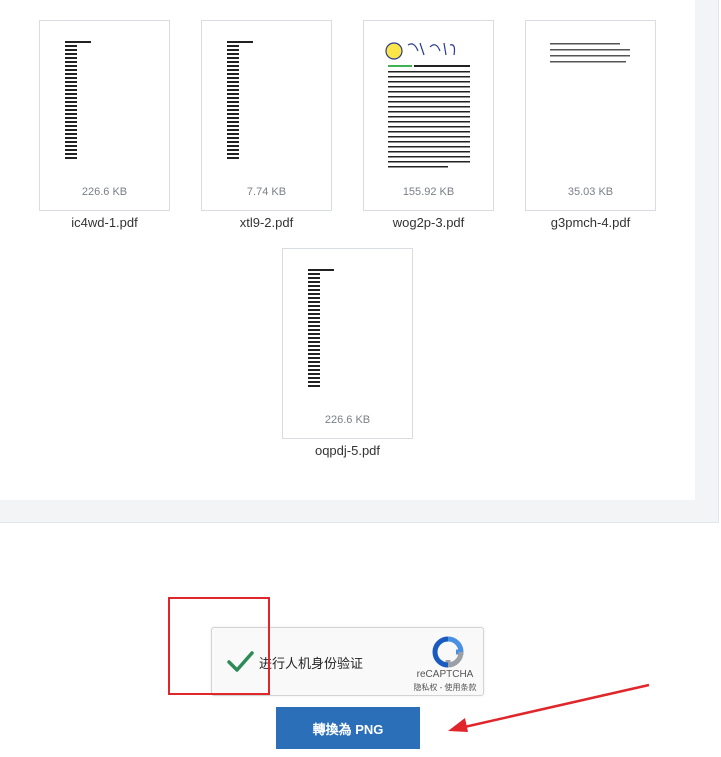  I want to click on file-size: 7.74 KB, so click(266, 192).